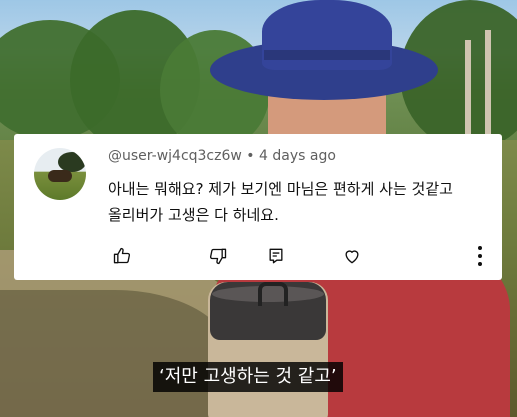  I want to click on comment-text-line: 올리버가 고생은 다 하네요., so click(193, 215).